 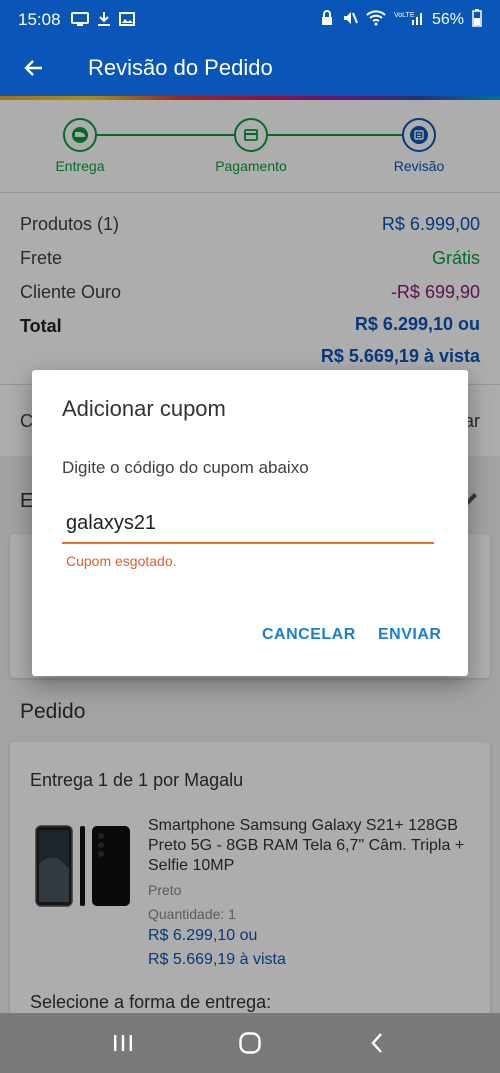 I want to click on back-button, so click(x=34, y=68).